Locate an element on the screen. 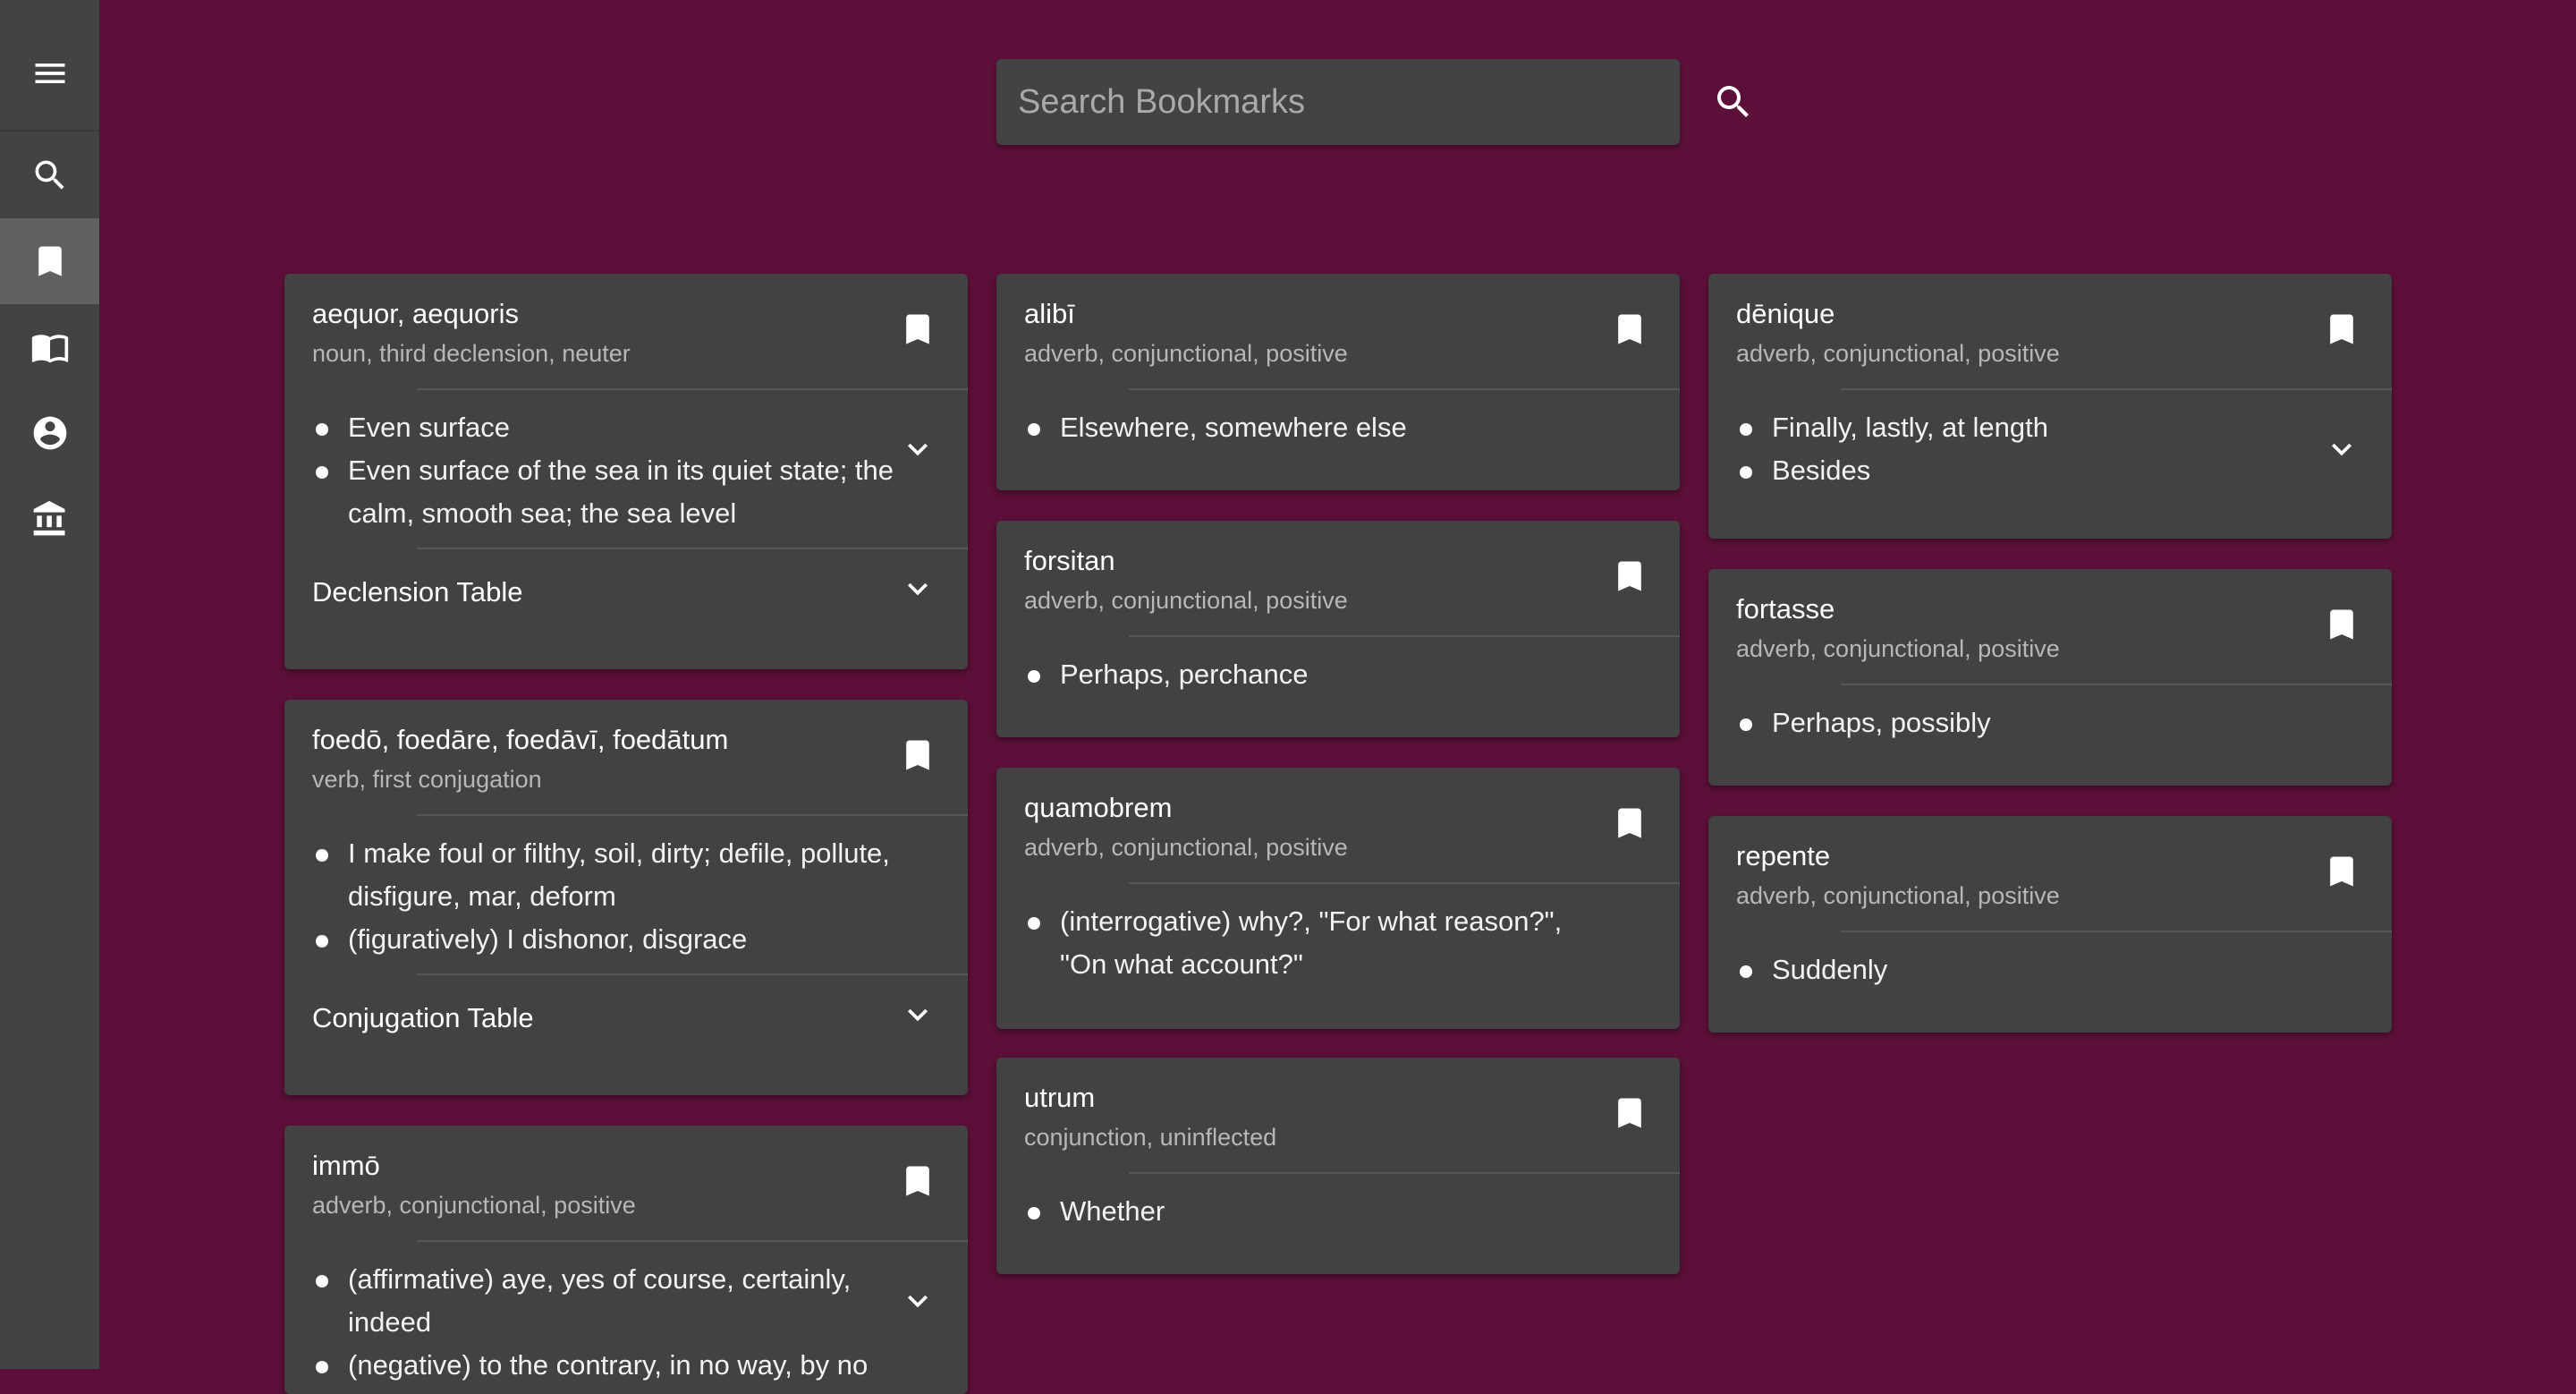 This screenshot has width=2576, height=1394. entry-title: dēnique is located at coordinates (1785, 313).